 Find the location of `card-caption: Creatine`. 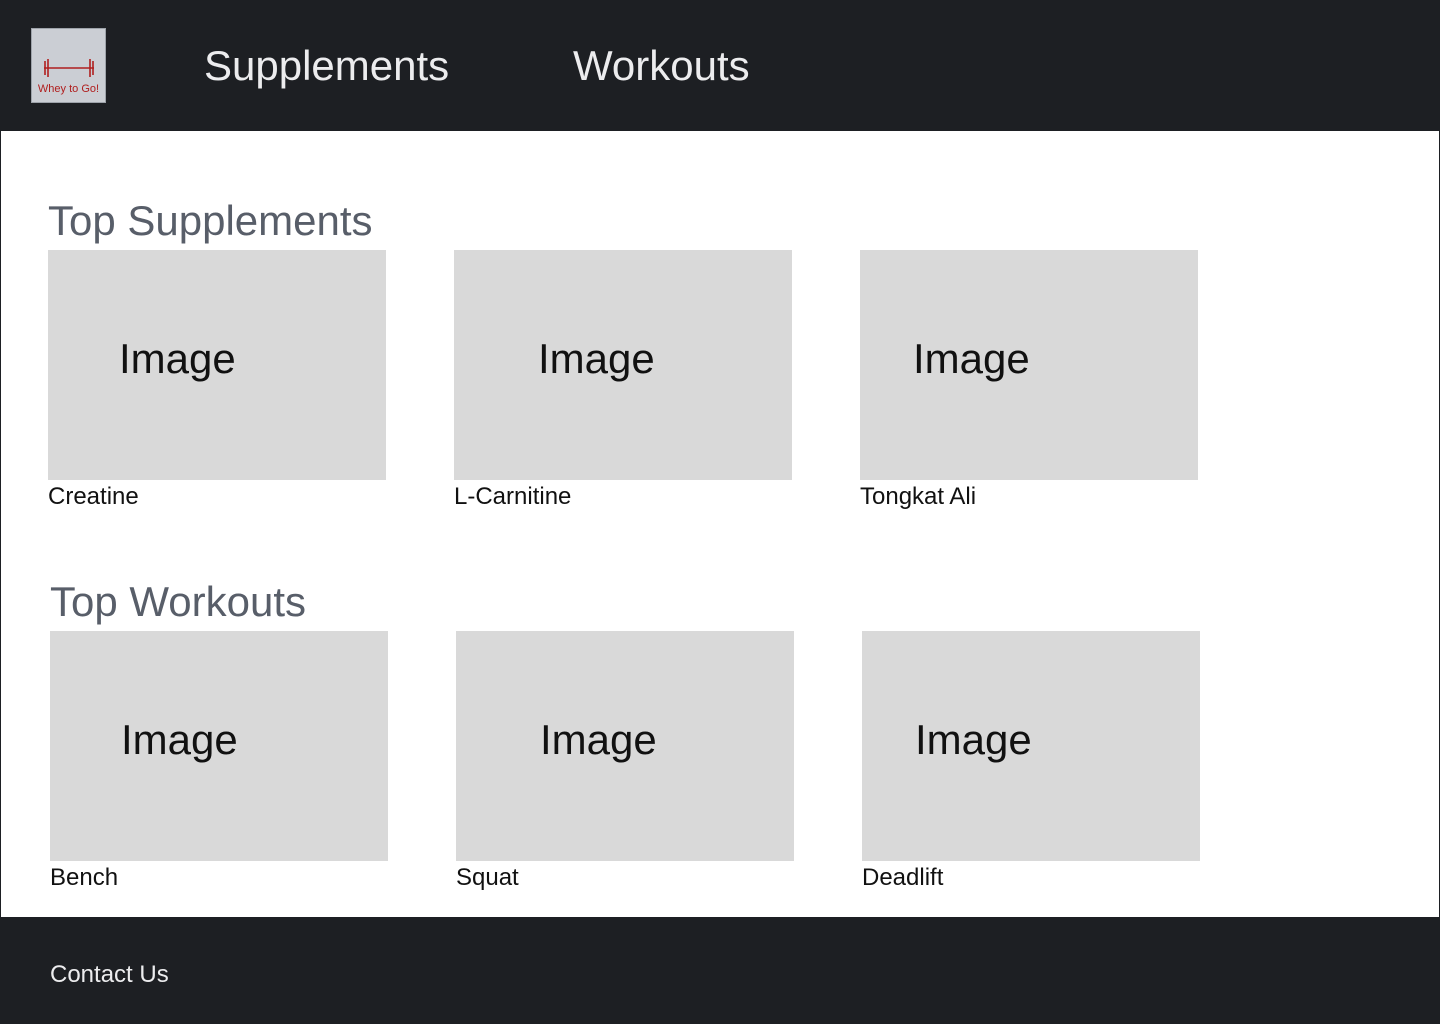

card-caption: Creatine is located at coordinates (217, 497).